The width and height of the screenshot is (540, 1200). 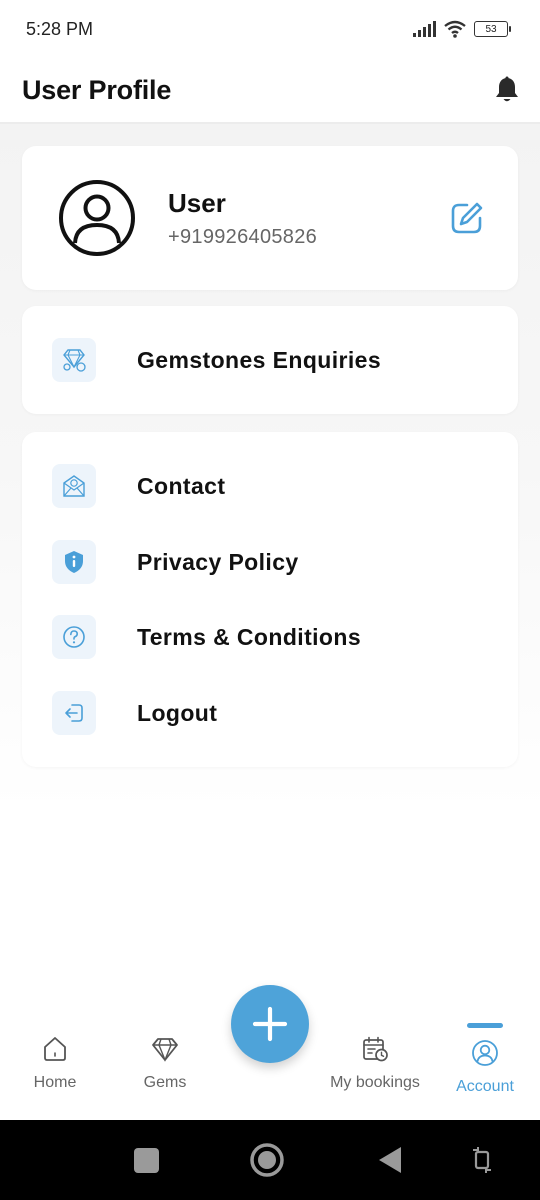 What do you see at coordinates (74, 713) in the screenshot?
I see `logout-icon` at bounding box center [74, 713].